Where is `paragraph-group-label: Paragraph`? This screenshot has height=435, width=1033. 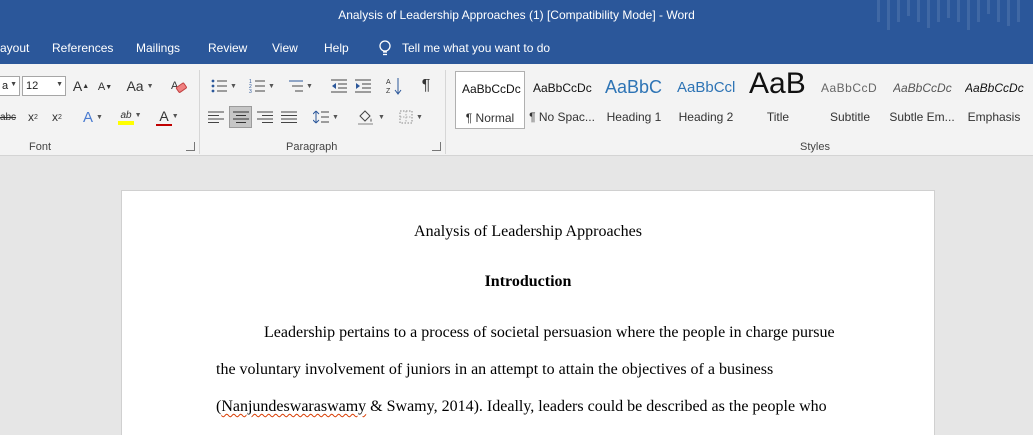 paragraph-group-label: Paragraph is located at coordinates (312, 147).